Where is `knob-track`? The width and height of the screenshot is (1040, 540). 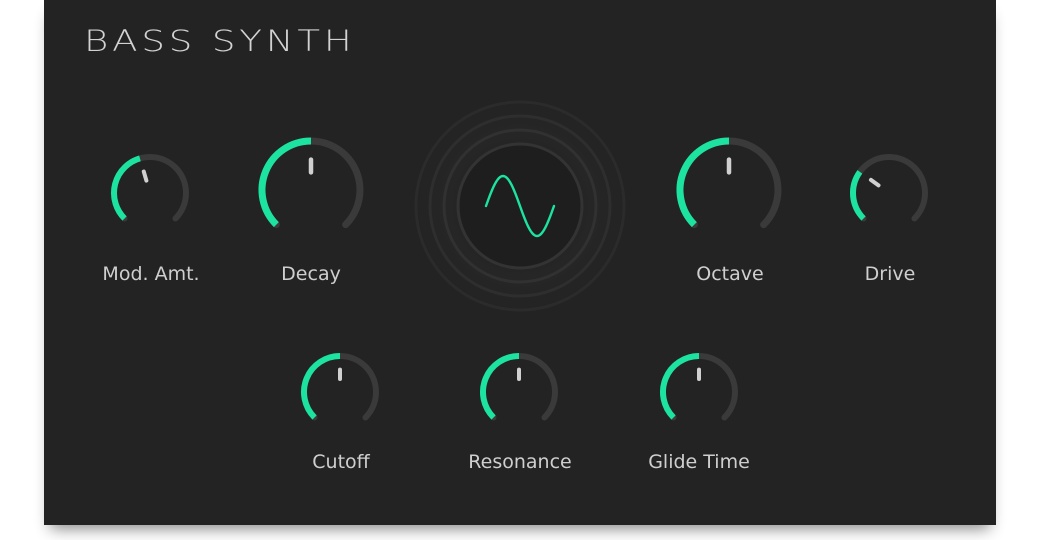
knob-track is located at coordinates (889, 188).